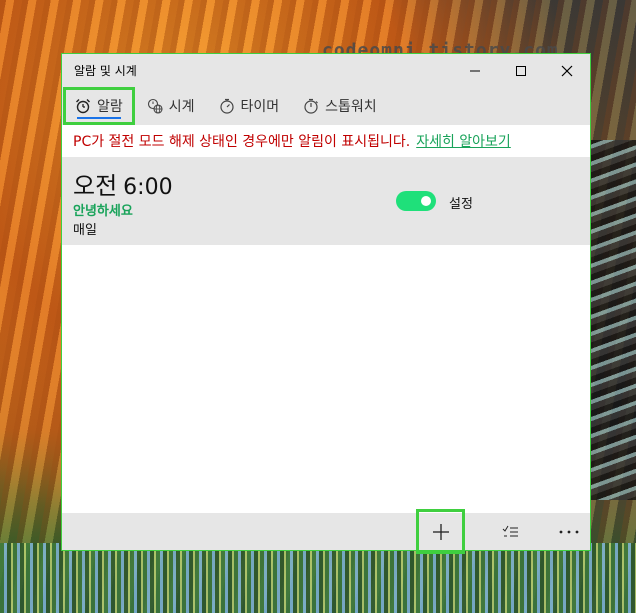 Image resolution: width=636 pixels, height=613 pixels. What do you see at coordinates (311, 106) in the screenshot?
I see `stopwatch-icon` at bounding box center [311, 106].